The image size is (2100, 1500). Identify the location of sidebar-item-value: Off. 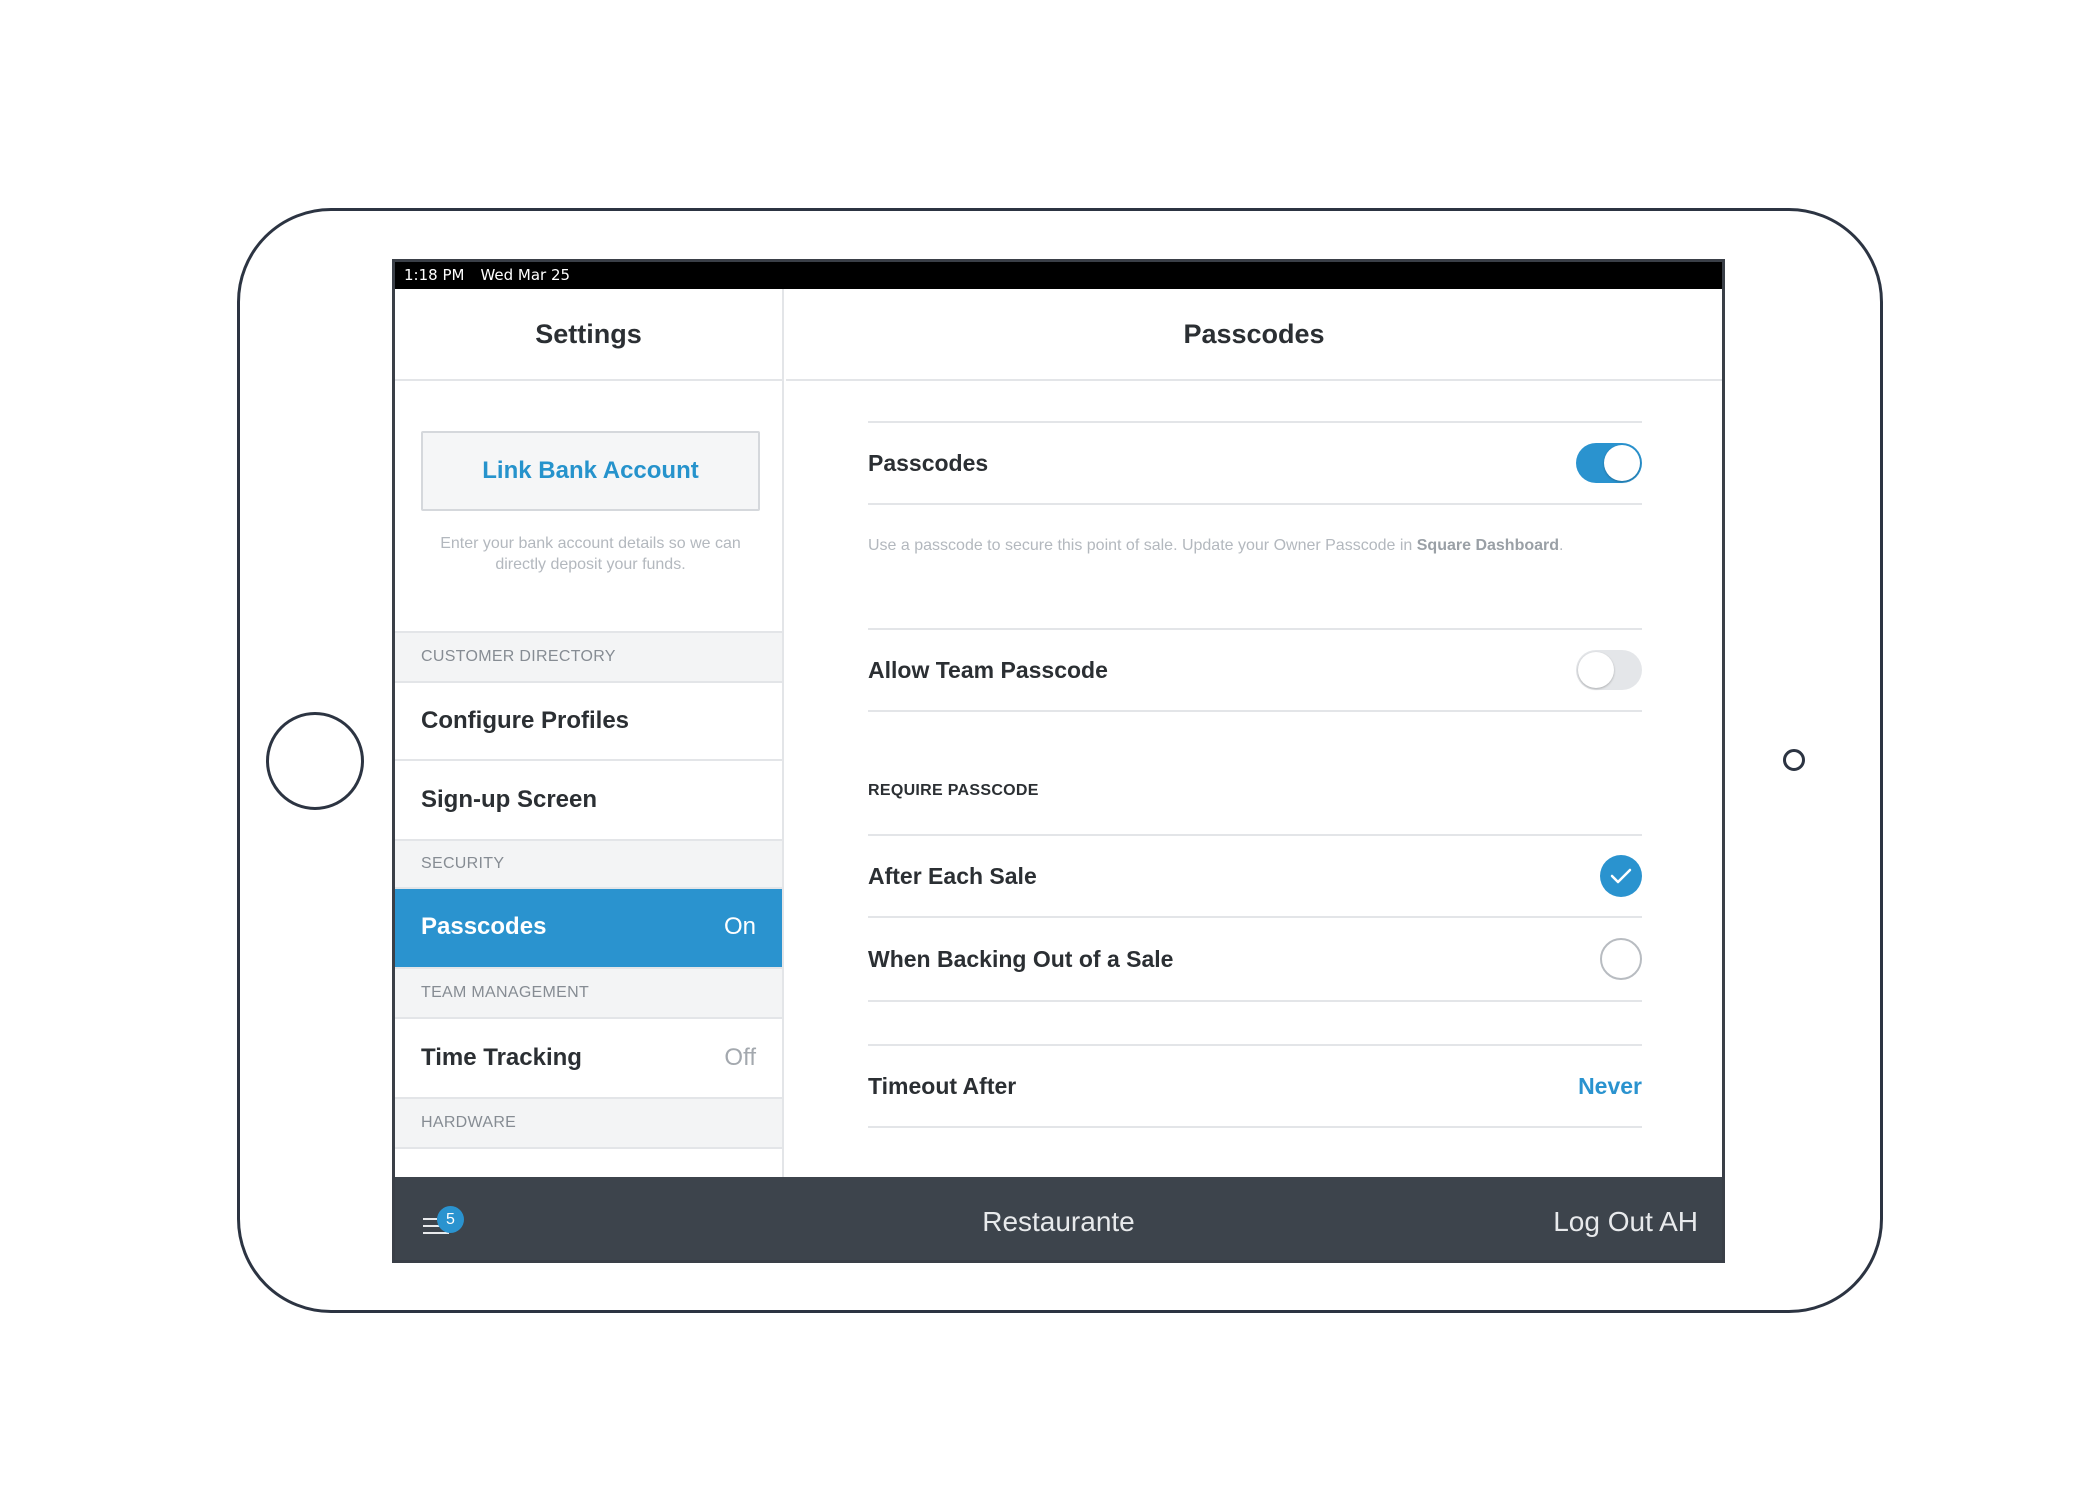
(740, 1057).